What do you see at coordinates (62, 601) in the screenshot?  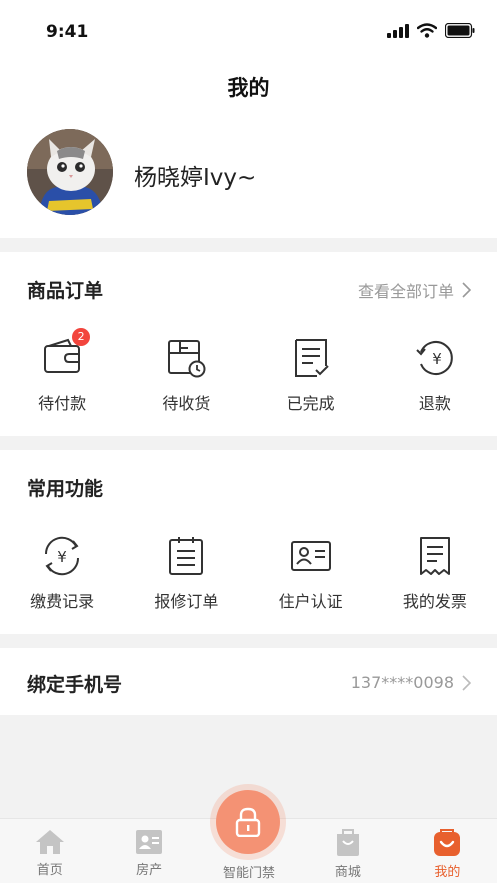 I see `function-payment-records-label: 缴费记录` at bounding box center [62, 601].